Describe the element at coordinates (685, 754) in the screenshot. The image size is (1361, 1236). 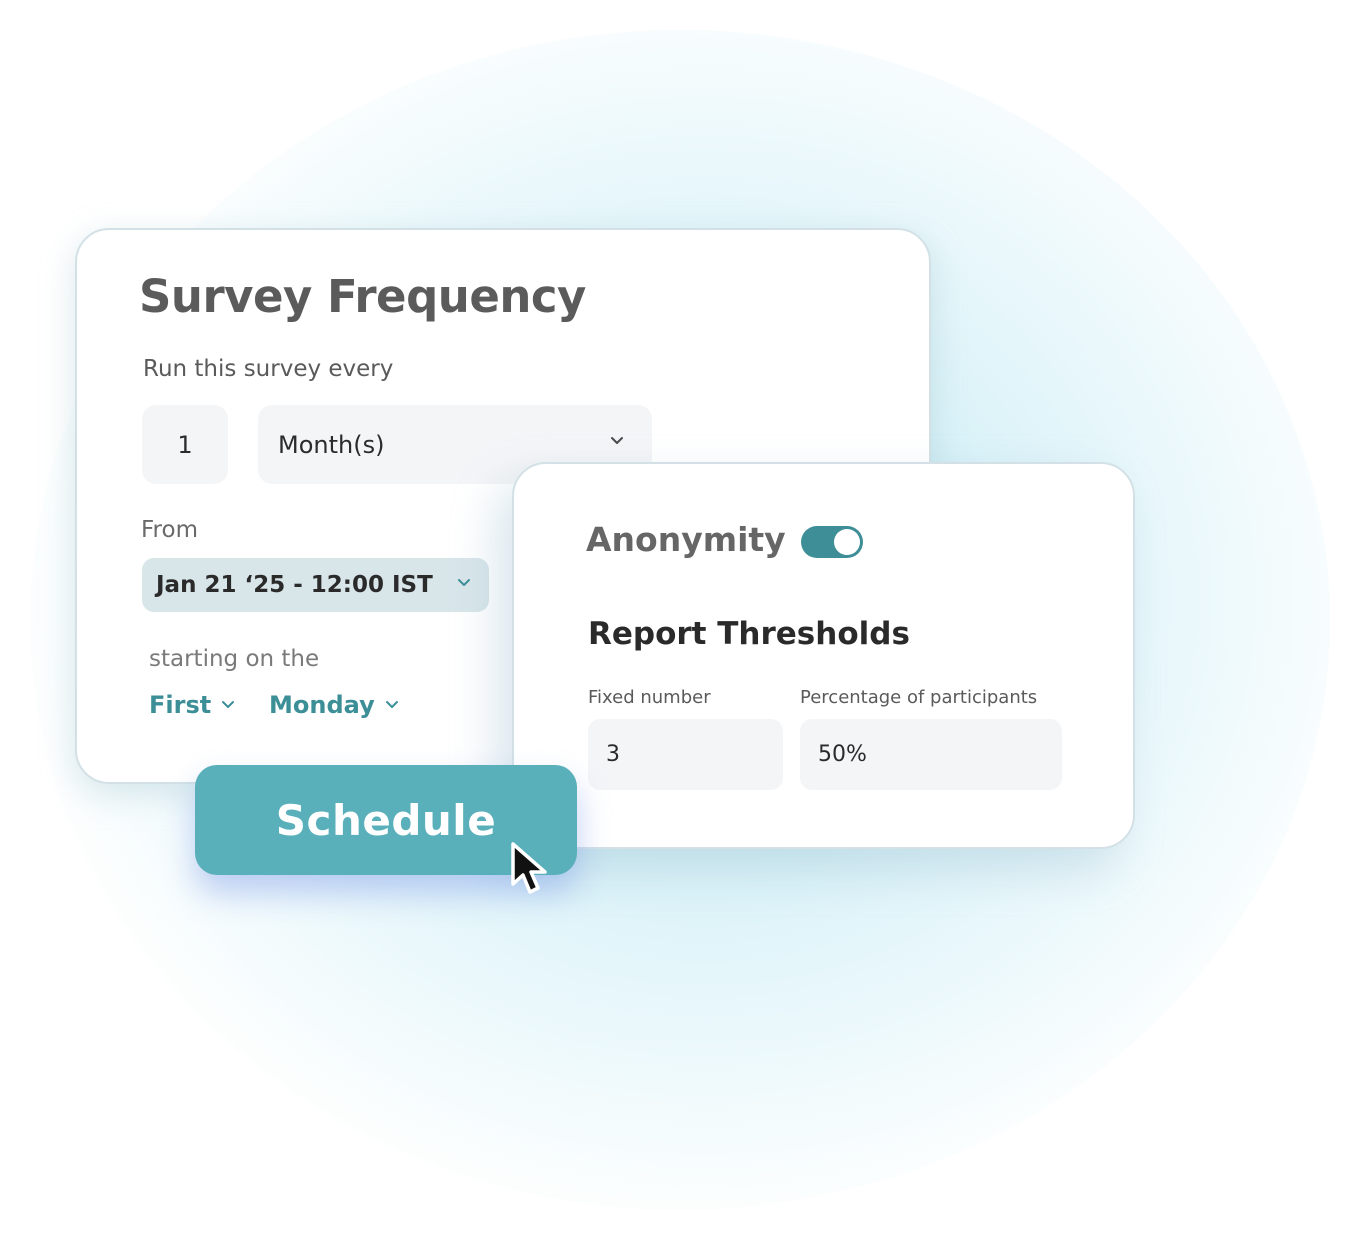
I see `fixed-number-input: 3` at that location.